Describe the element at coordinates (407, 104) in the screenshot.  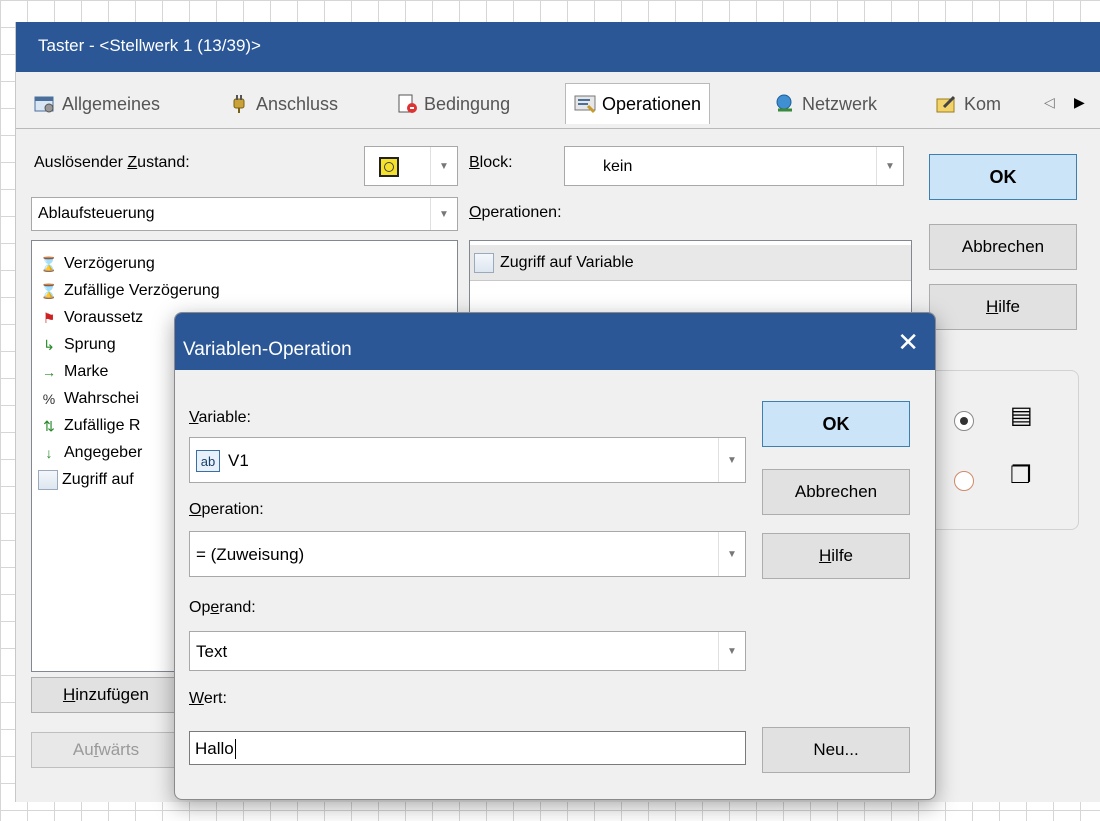
I see `condition-doc-icon` at that location.